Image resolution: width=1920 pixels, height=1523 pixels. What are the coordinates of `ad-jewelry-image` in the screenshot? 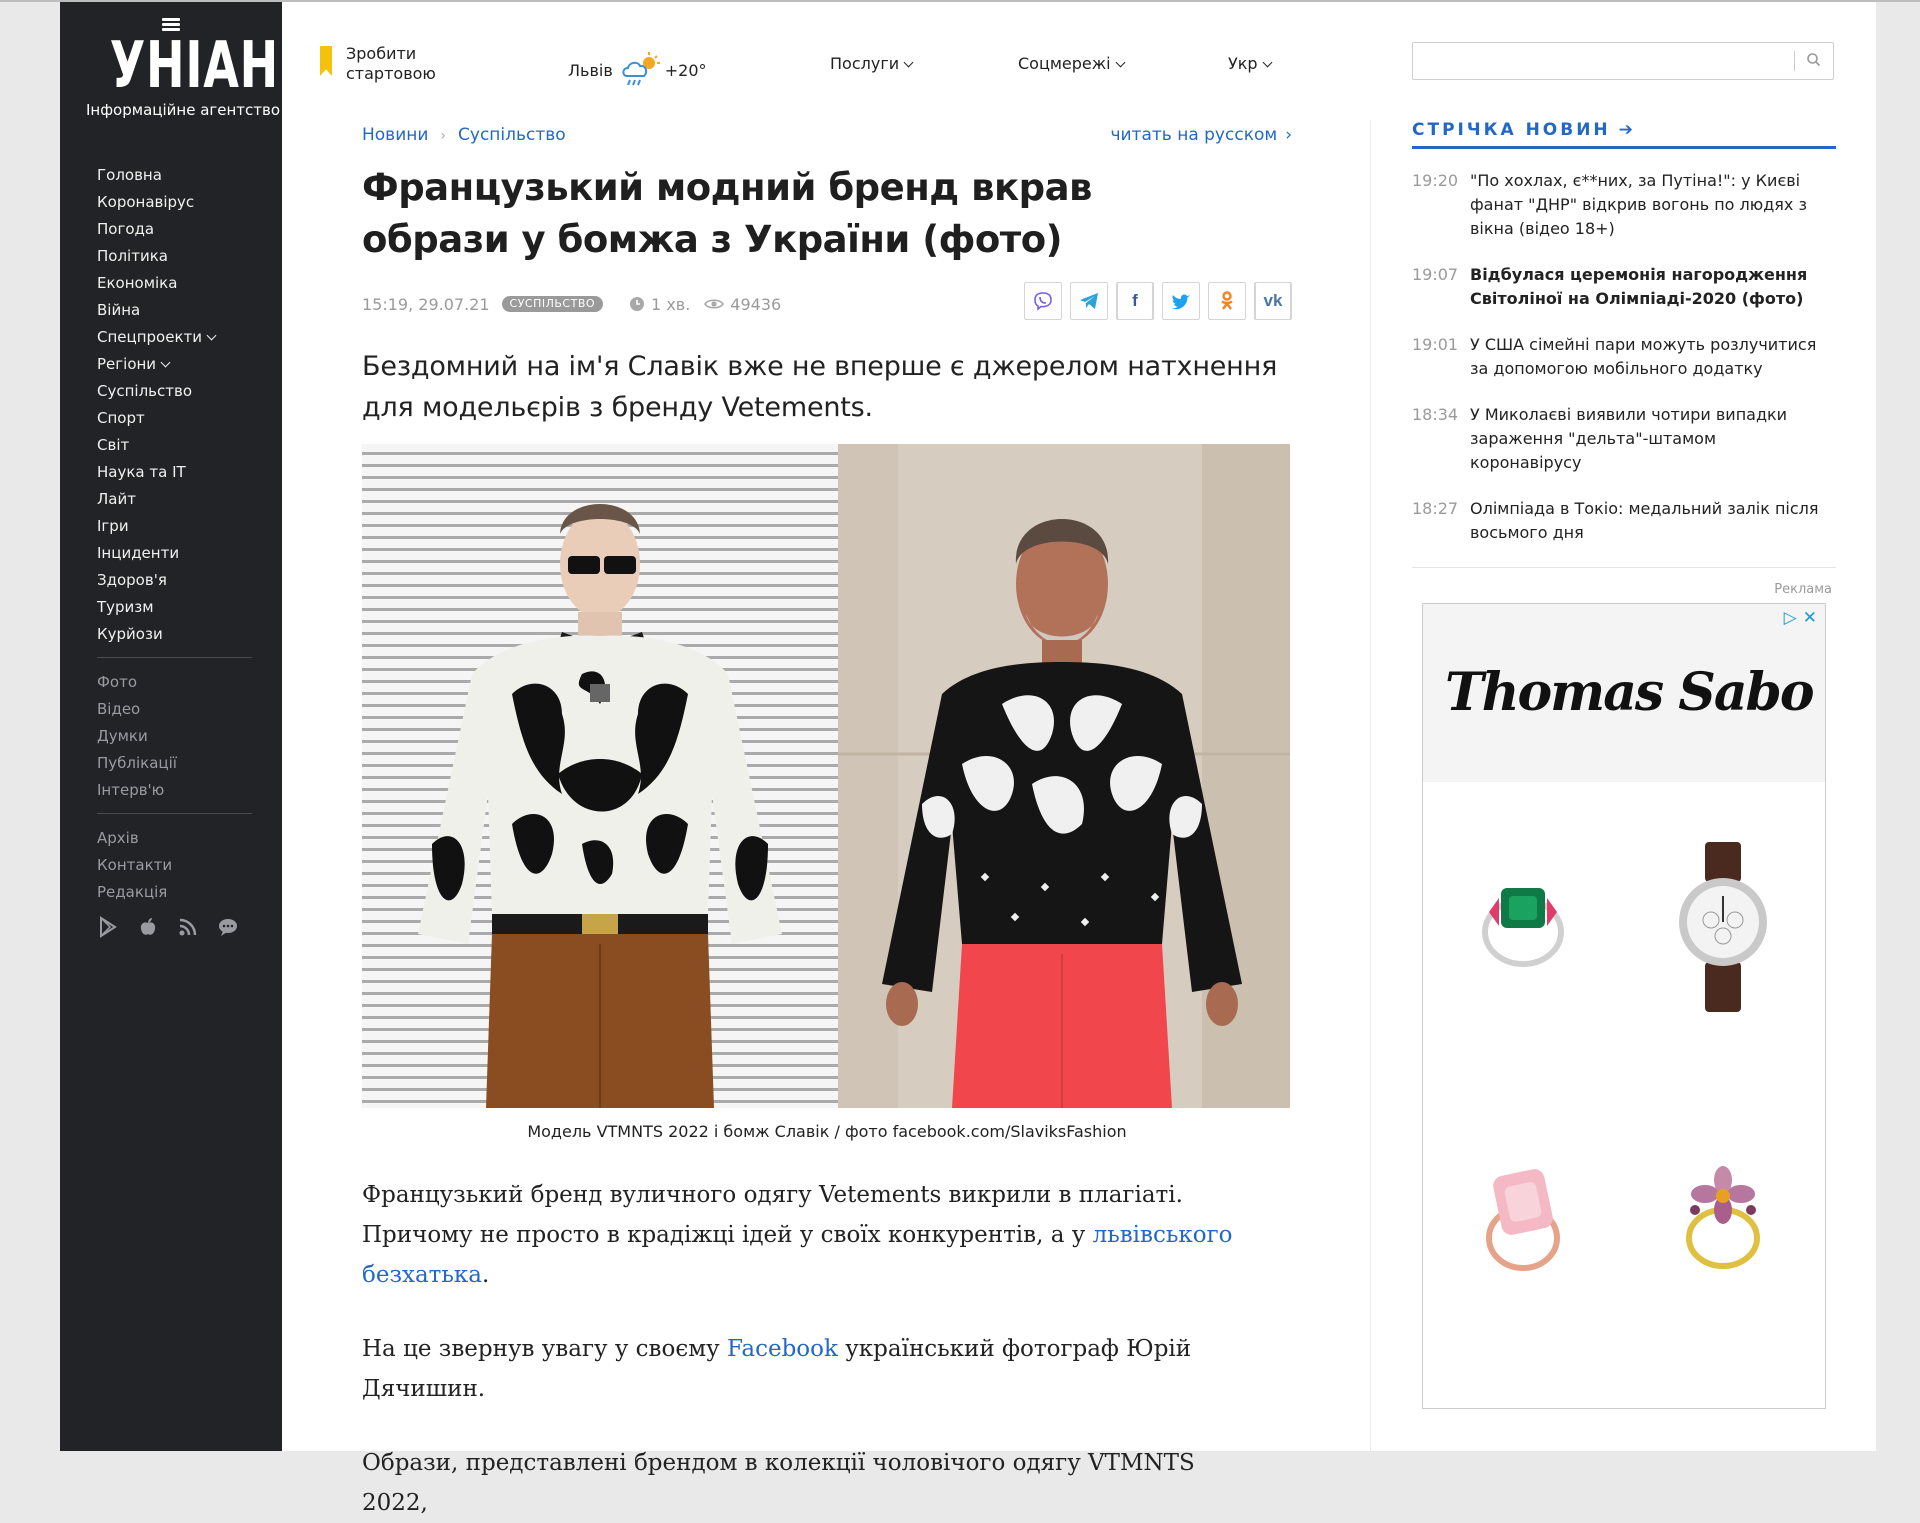 It's located at (1624, 1095).